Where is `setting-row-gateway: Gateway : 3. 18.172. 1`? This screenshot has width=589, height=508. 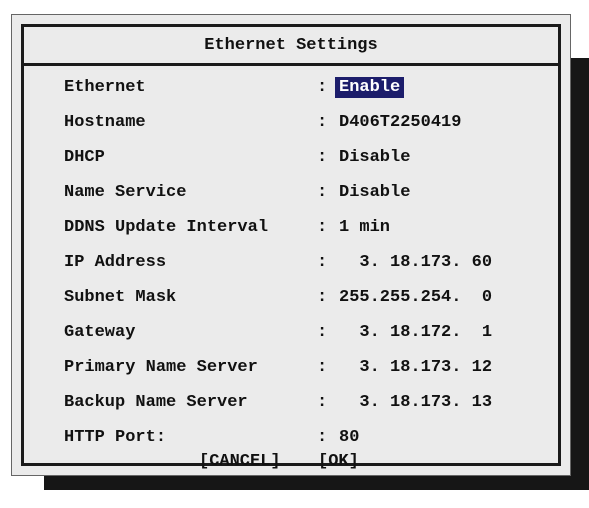
setting-row-gateway: Gateway : 3. 18.172. 1 is located at coordinates (291, 335).